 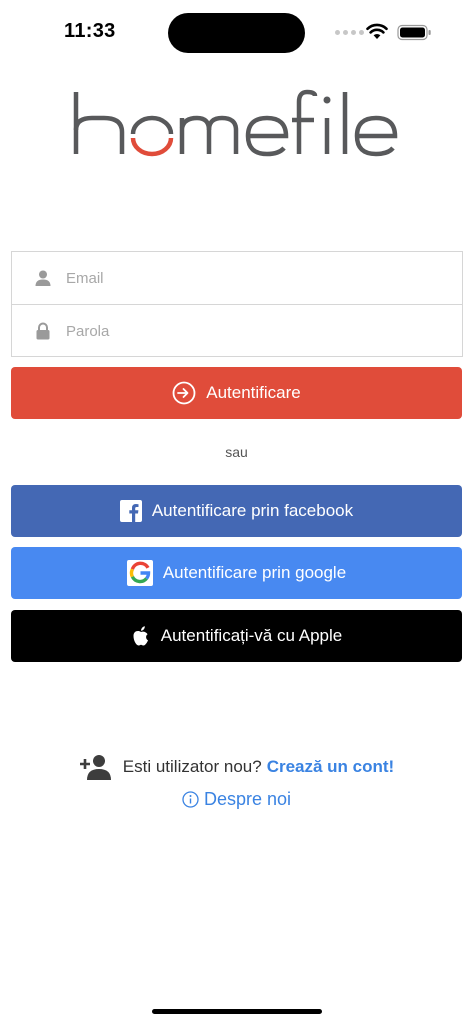 What do you see at coordinates (90, 31) in the screenshot?
I see `status-time: 11:33` at bounding box center [90, 31].